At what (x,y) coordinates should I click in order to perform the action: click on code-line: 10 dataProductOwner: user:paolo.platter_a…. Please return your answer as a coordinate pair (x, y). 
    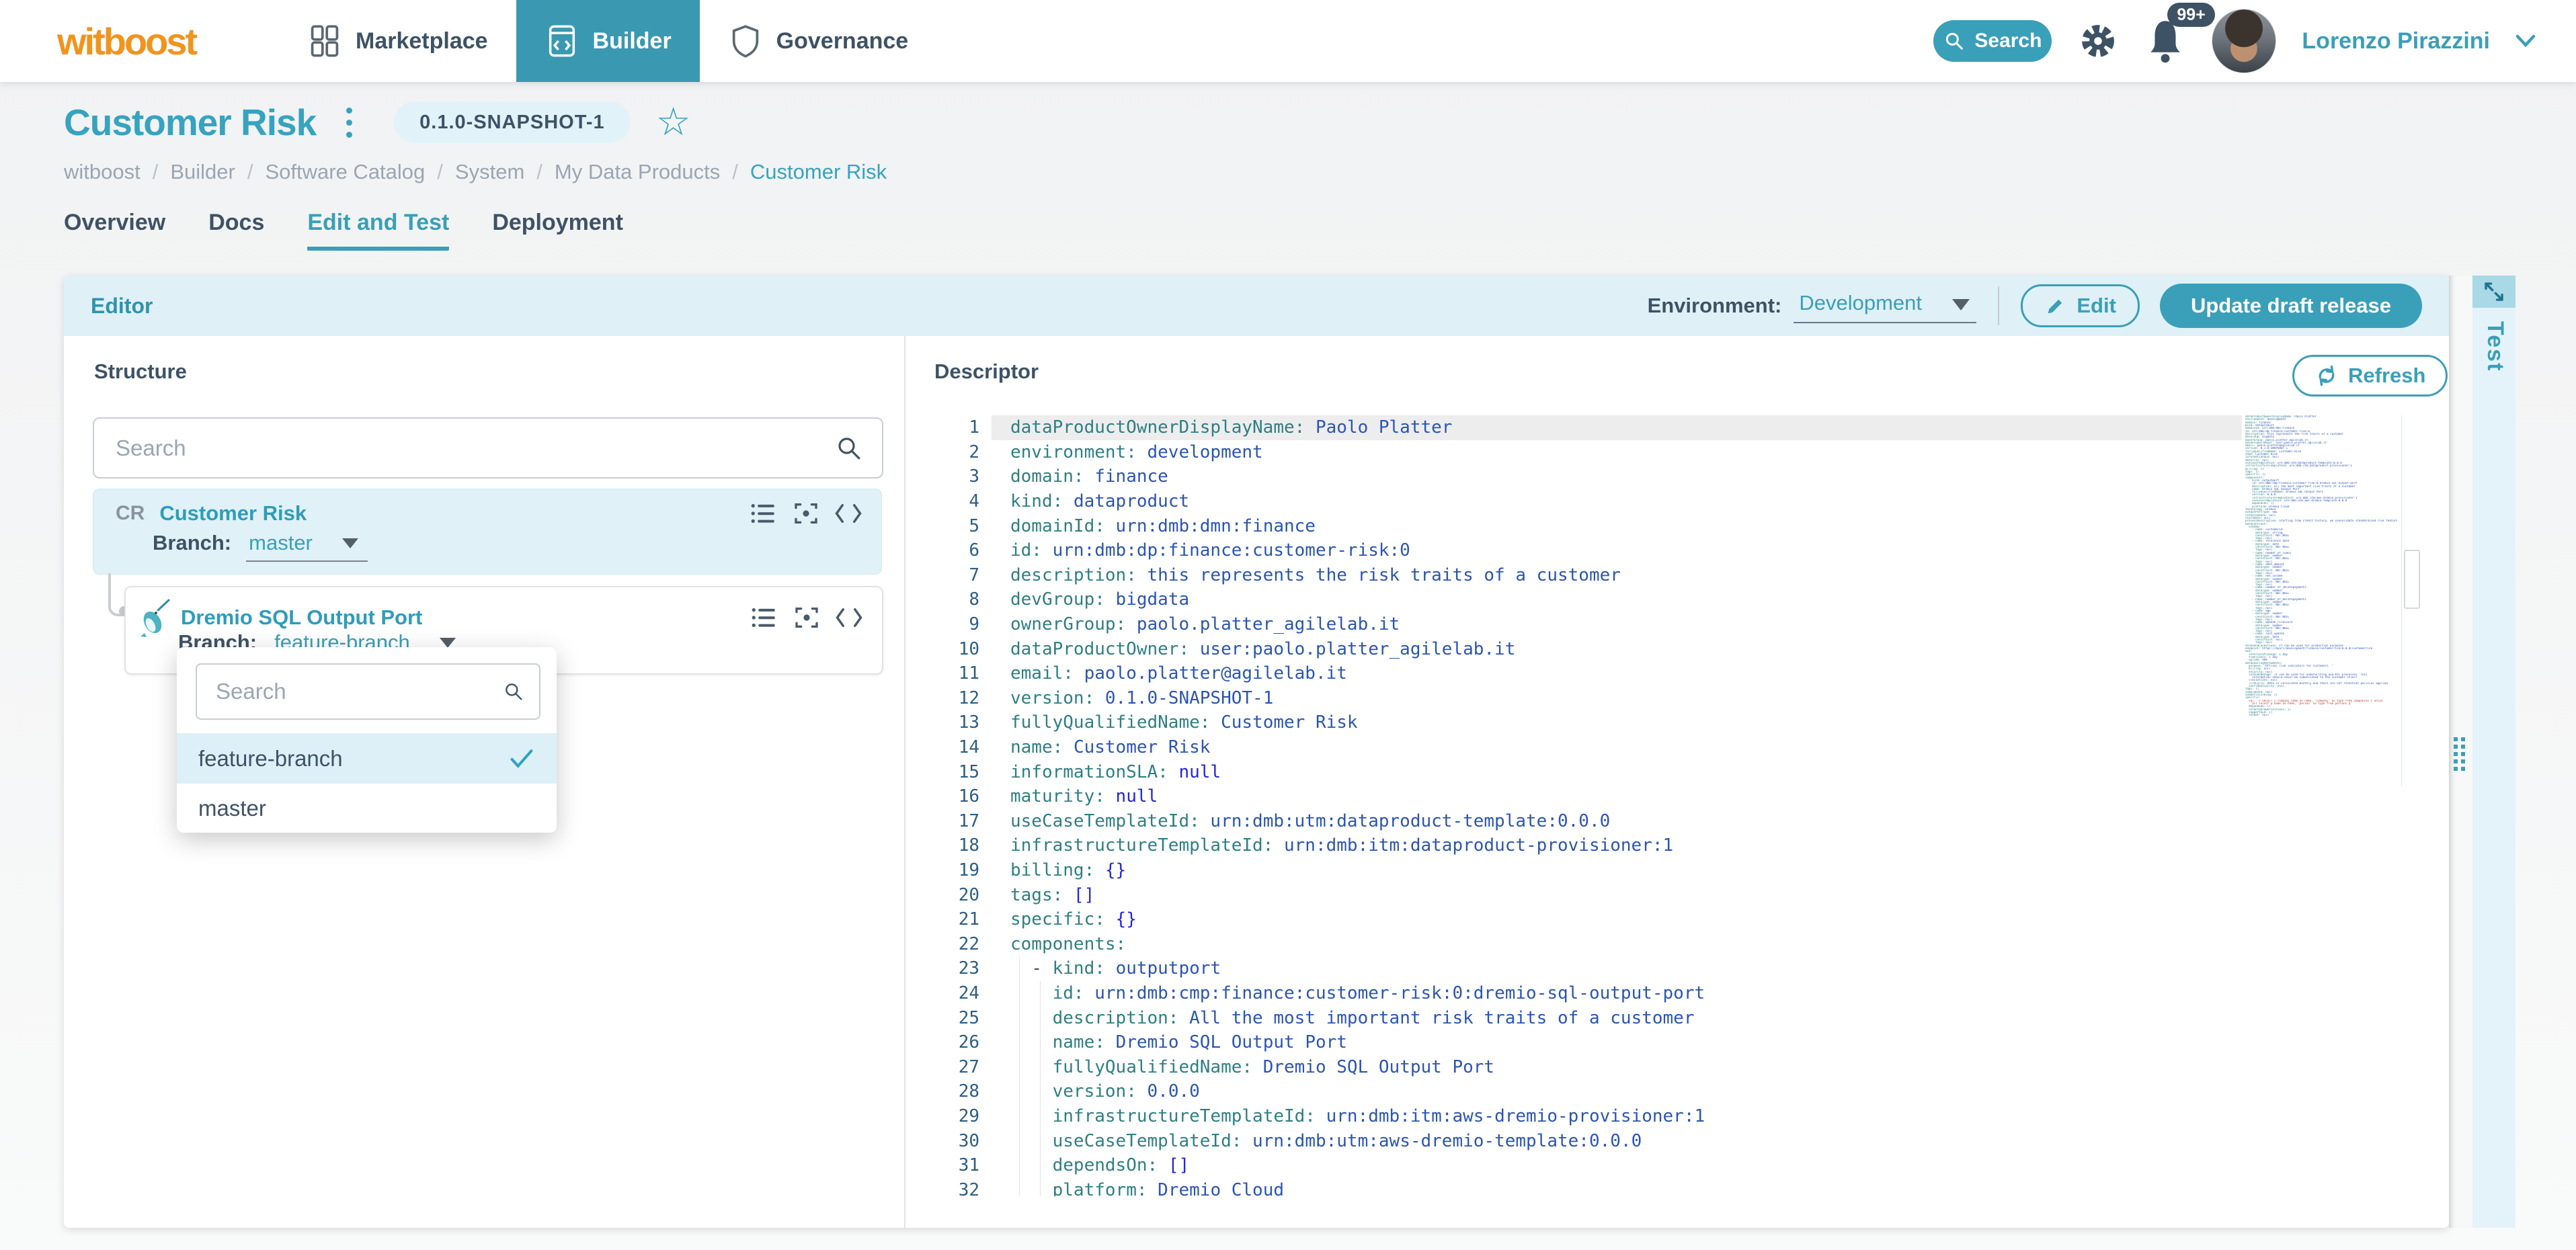
    Looking at the image, I should click on (1237, 648).